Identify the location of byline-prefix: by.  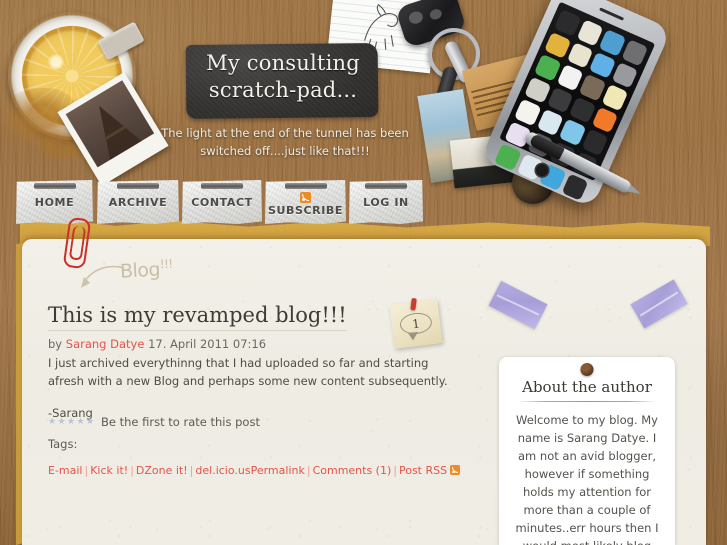
(57, 344).